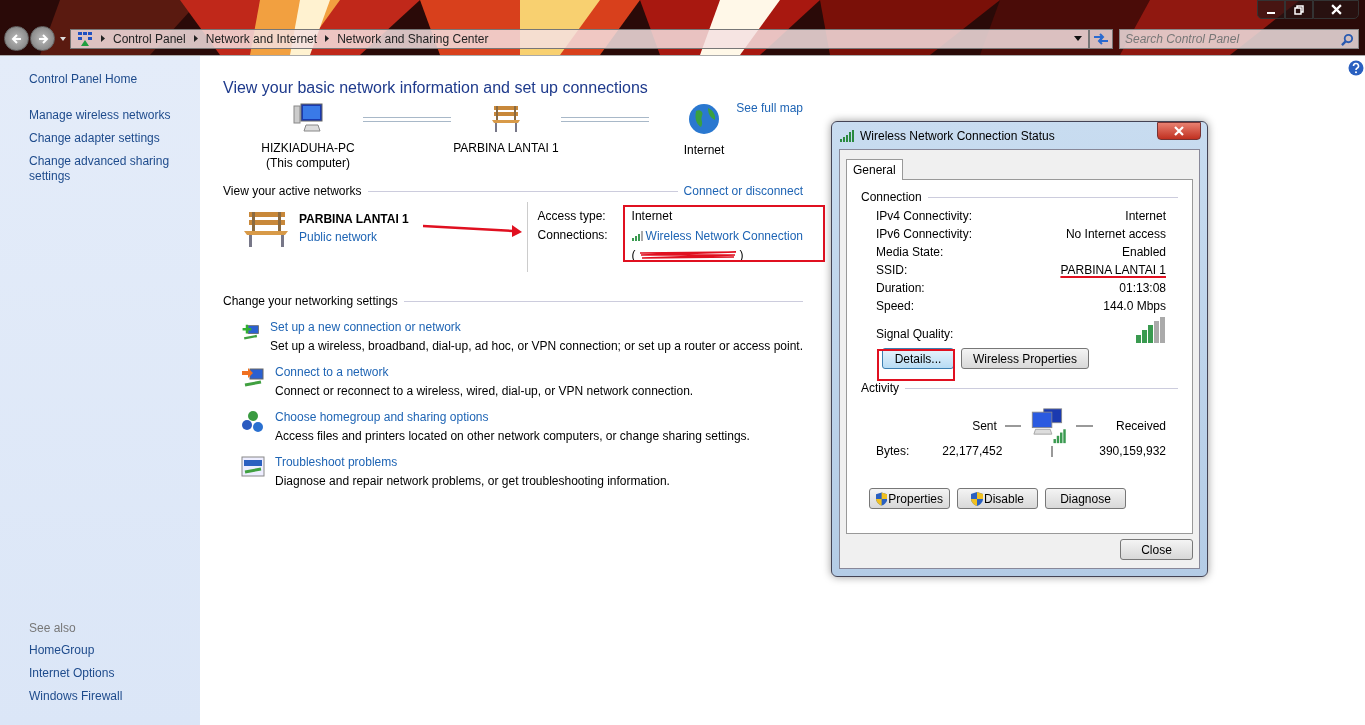  What do you see at coordinates (109, 138) in the screenshot?
I see `sidebar-link: Change adapter settings` at bounding box center [109, 138].